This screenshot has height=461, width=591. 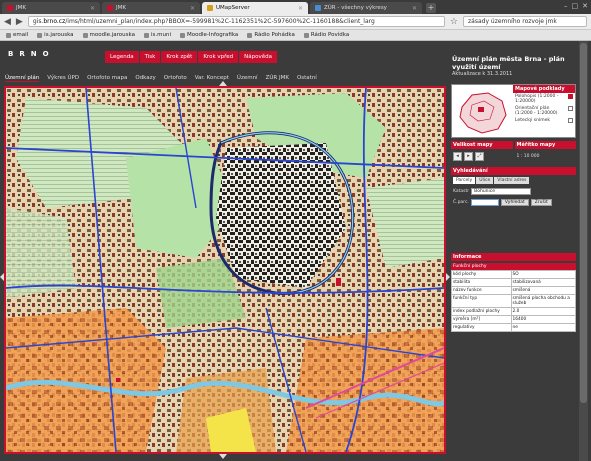 What do you see at coordinates (583, 223) in the screenshot?
I see `scrollbar-thumb` at bounding box center [583, 223].